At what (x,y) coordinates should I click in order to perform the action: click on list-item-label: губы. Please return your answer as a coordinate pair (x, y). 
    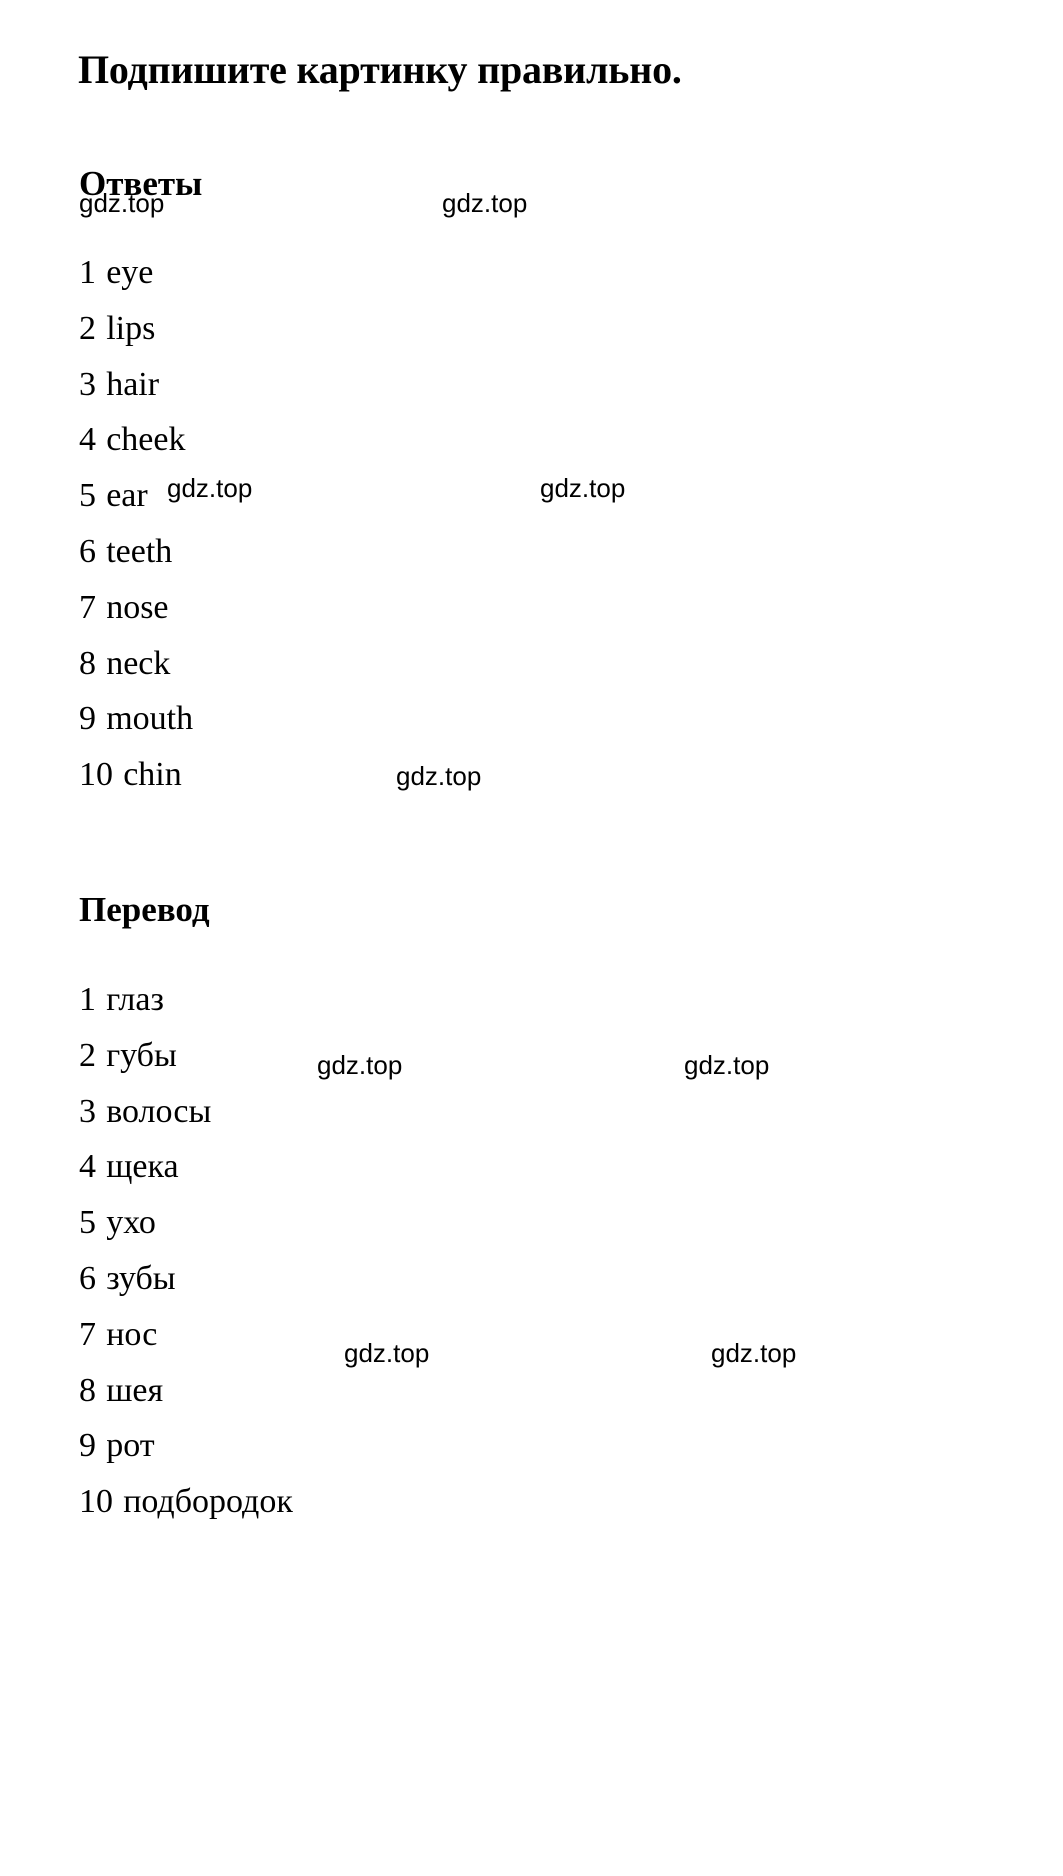
    Looking at the image, I should click on (141, 1055).